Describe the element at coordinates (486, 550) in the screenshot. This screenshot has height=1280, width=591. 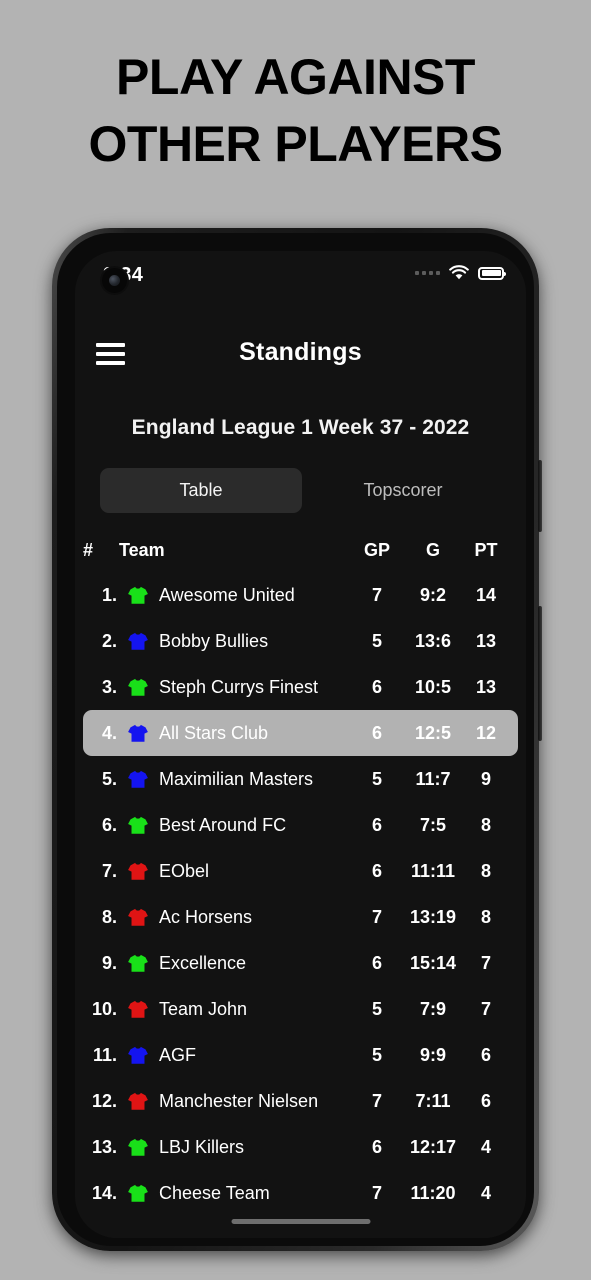
I see `header-pt: PT` at that location.